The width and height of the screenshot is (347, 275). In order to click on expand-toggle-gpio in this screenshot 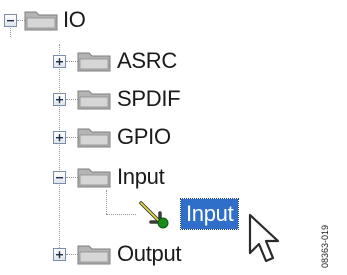, I will do `click(59, 137)`.